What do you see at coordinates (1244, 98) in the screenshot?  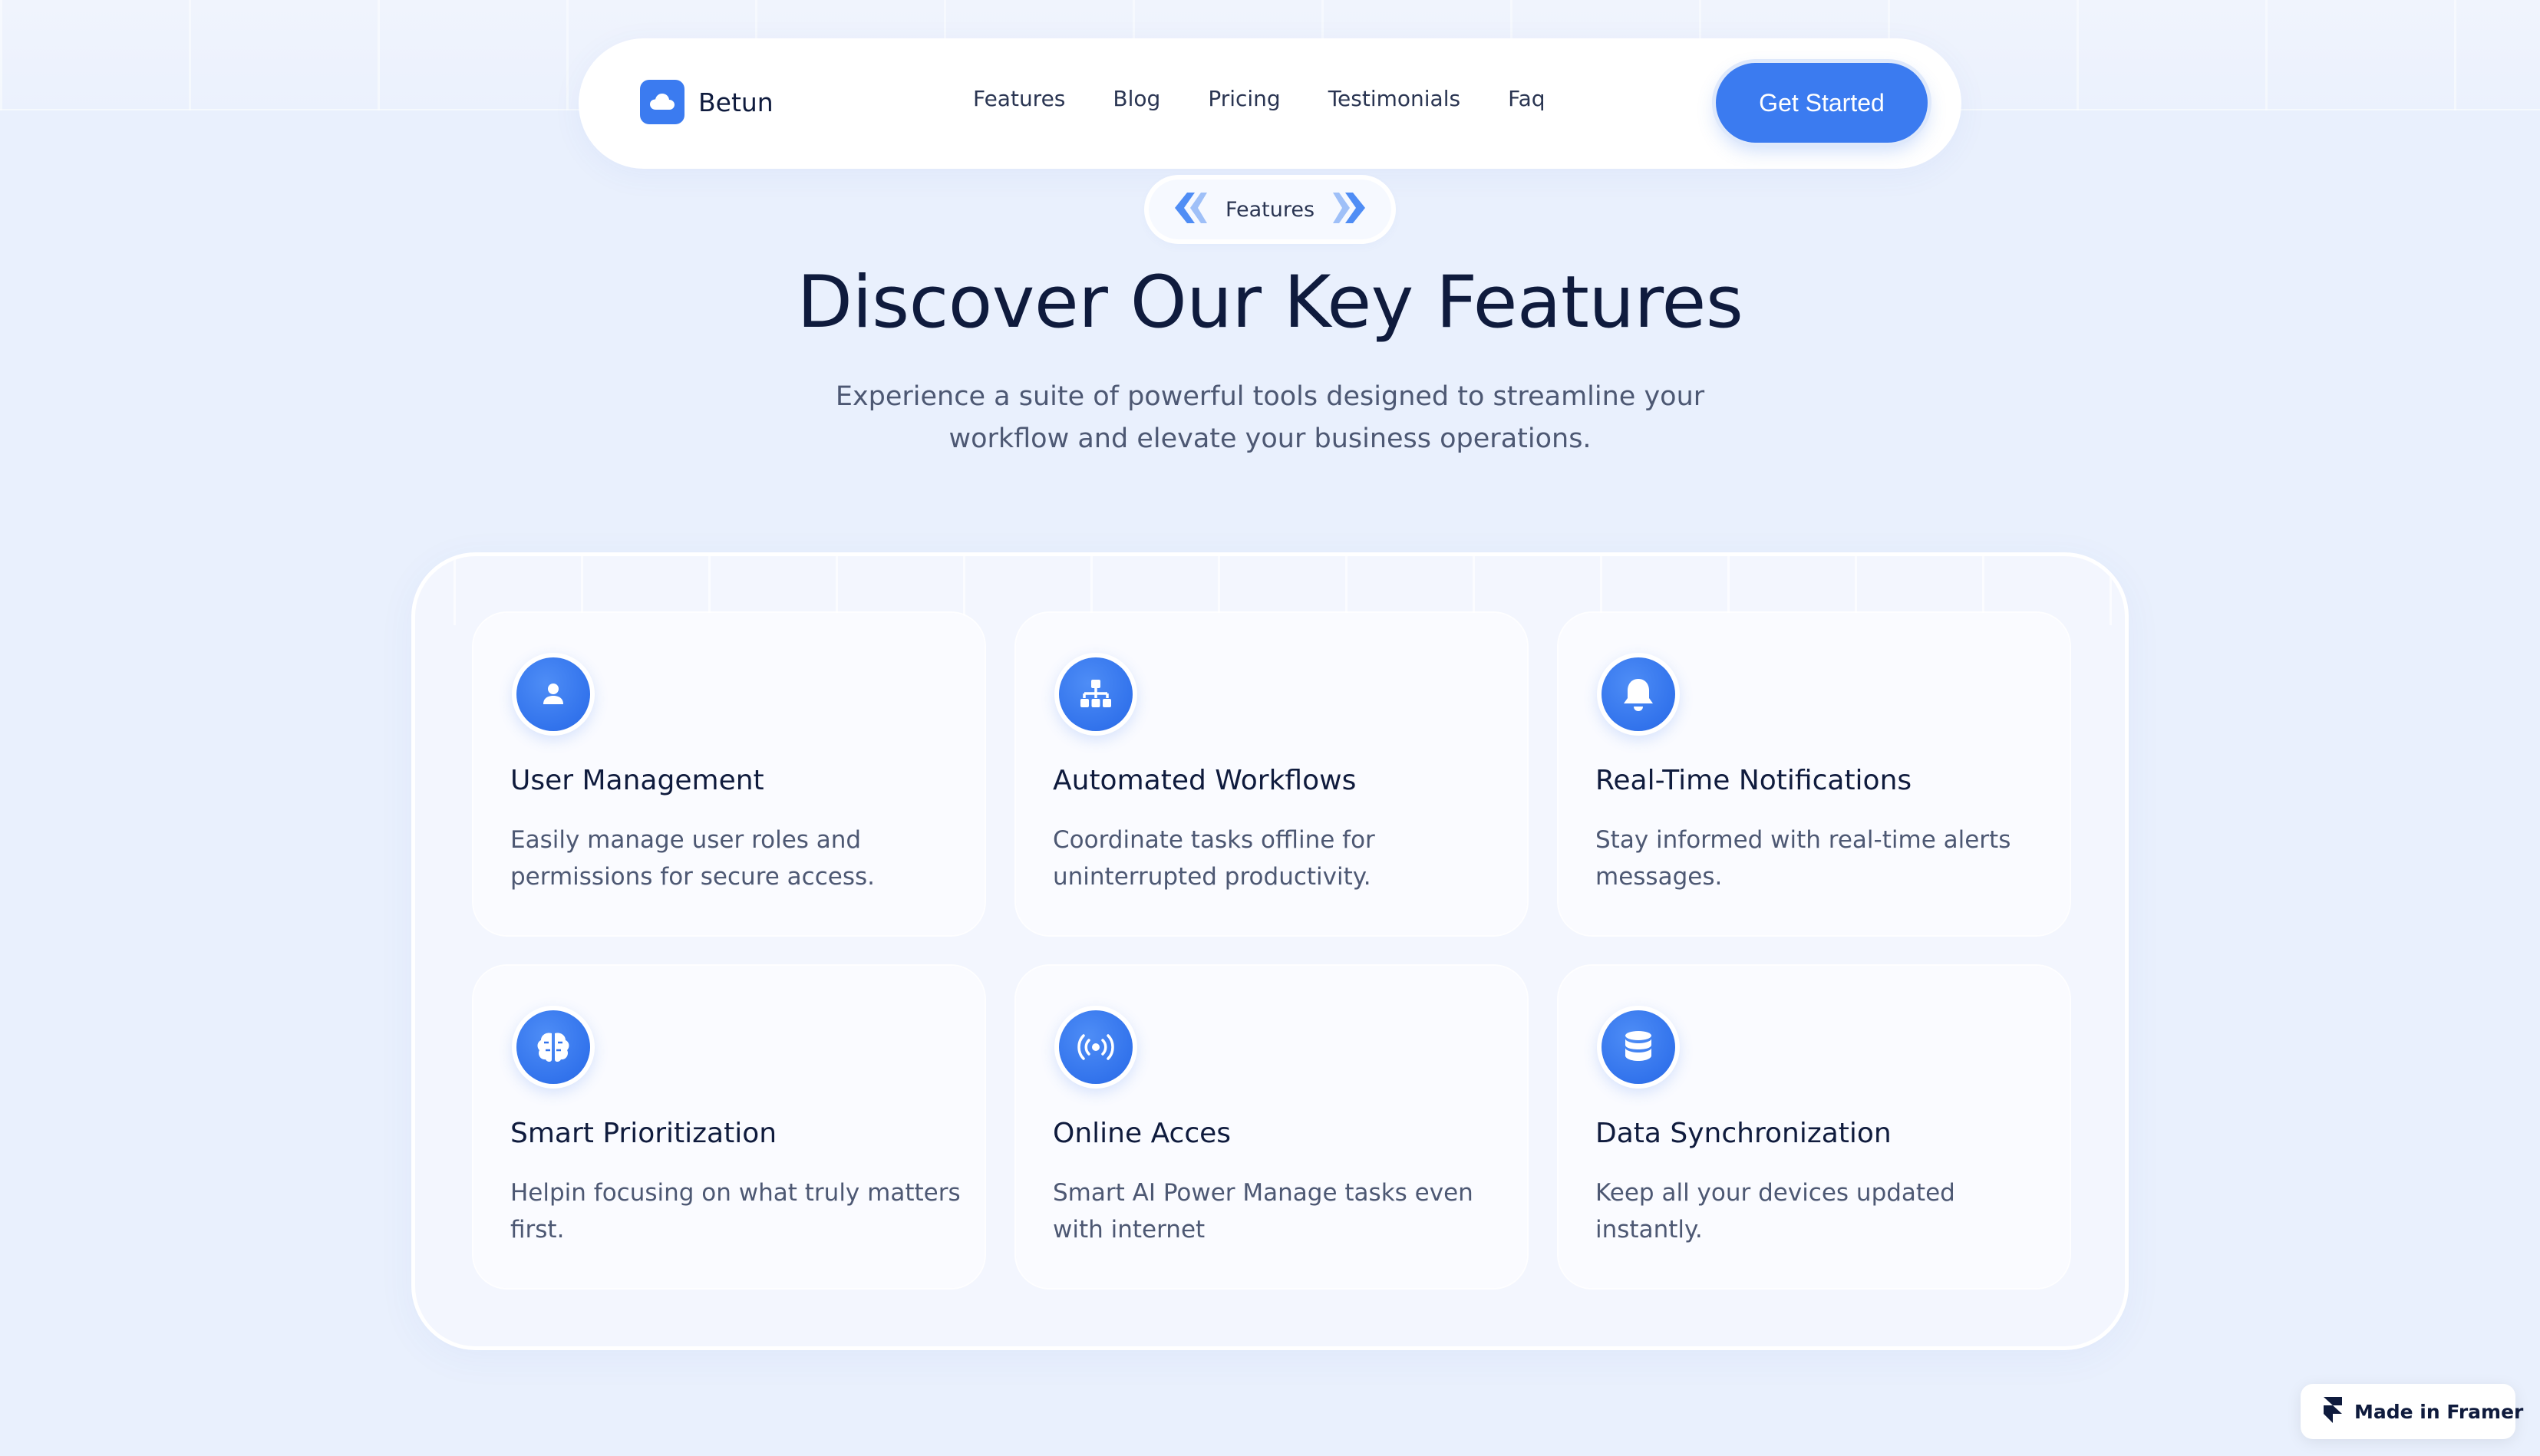 I see `nav-link-pricing: Pricing` at bounding box center [1244, 98].